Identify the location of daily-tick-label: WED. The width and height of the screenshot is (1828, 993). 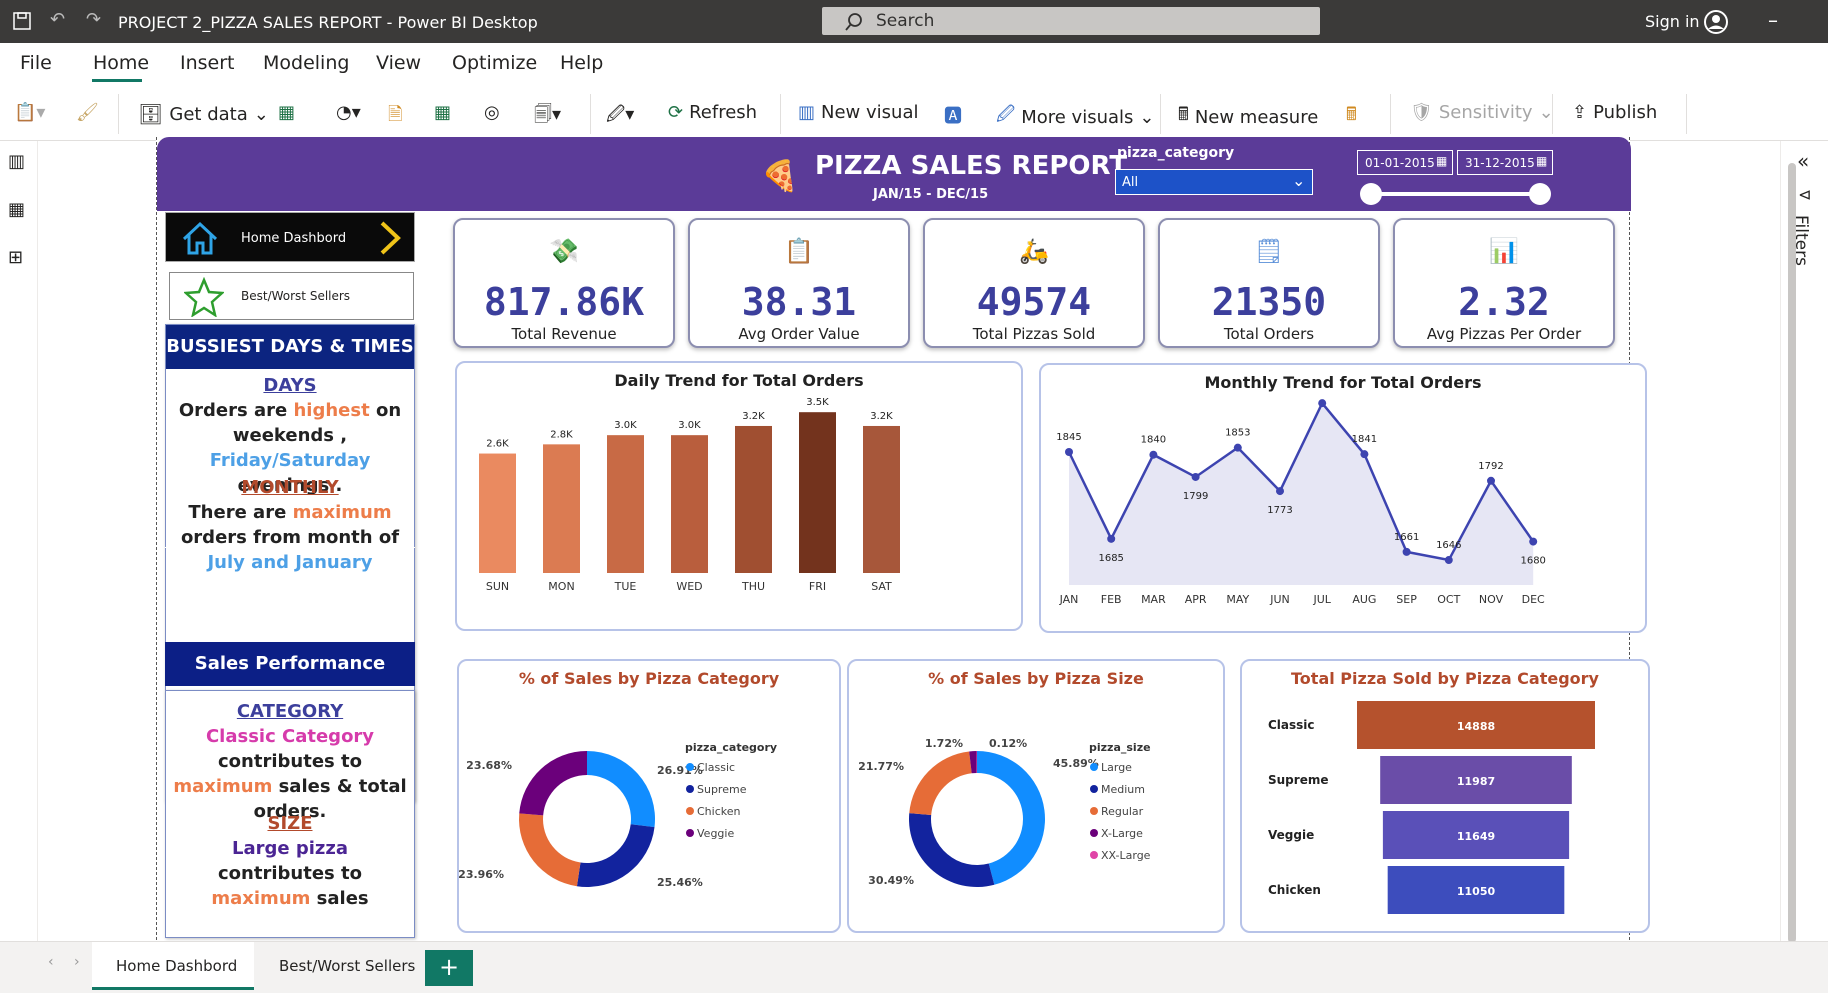
(689, 586).